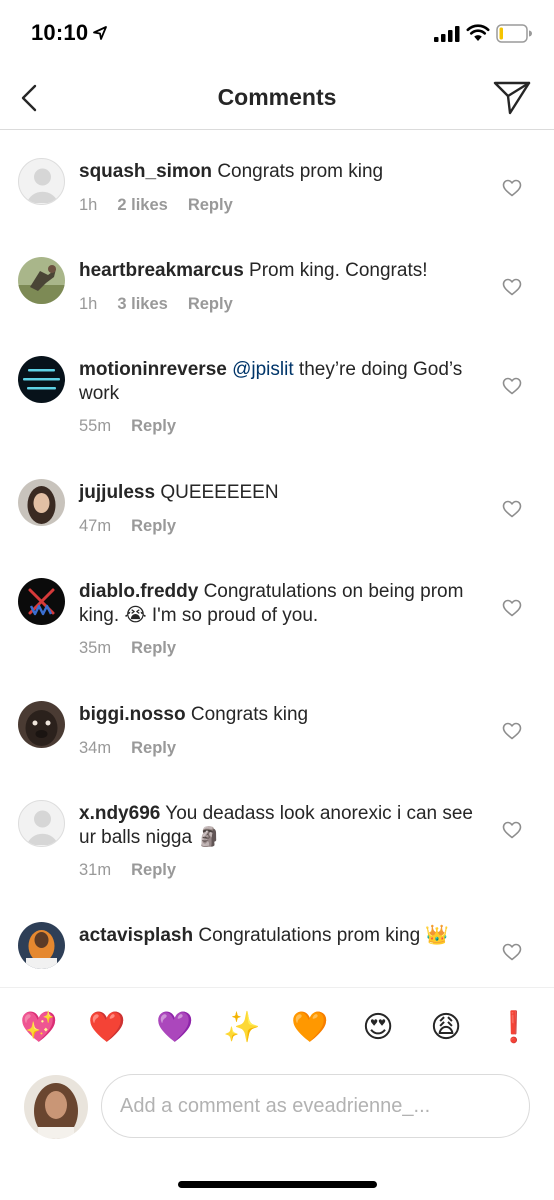 Image resolution: width=554 pixels, height=1200 pixels. Describe the element at coordinates (310, 1028) in the screenshot. I see `emoji-orange-heart: 🧡` at that location.